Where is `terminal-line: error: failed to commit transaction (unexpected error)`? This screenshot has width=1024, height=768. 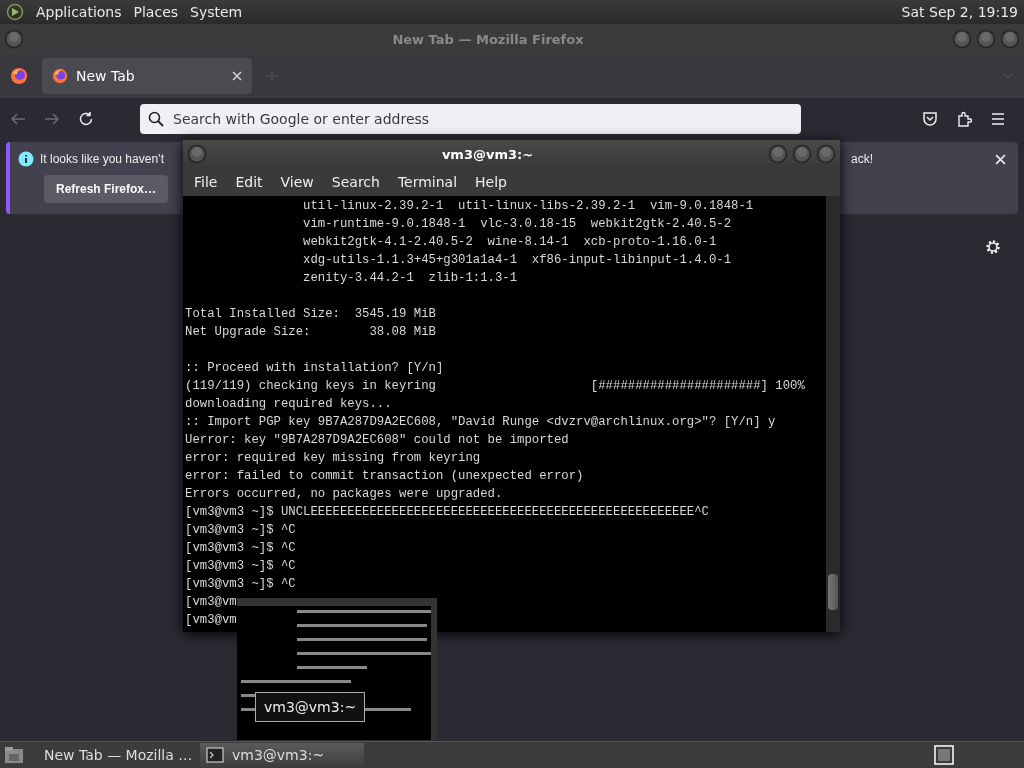 terminal-line: error: failed to commit transaction (unexpected error) is located at coordinates (385, 476).